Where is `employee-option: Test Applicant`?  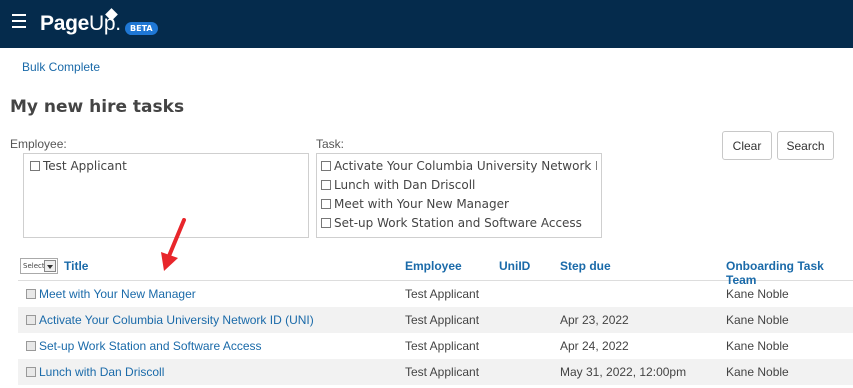
employee-option: Test Applicant is located at coordinates (166, 165).